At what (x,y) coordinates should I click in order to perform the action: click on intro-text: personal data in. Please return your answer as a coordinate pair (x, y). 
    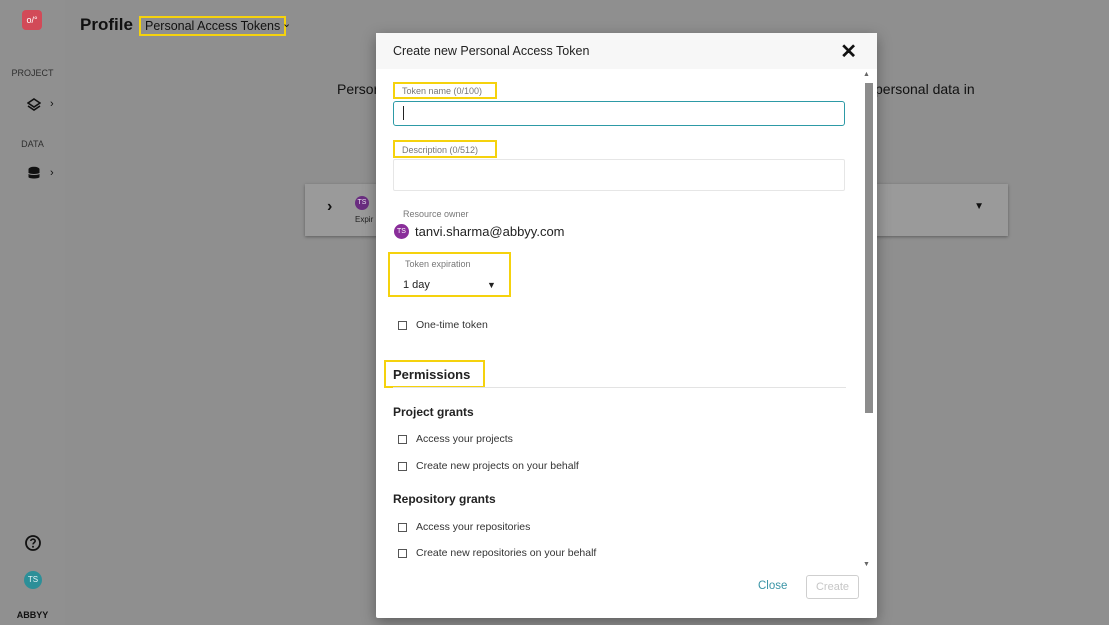
    Looking at the image, I should click on (925, 89).